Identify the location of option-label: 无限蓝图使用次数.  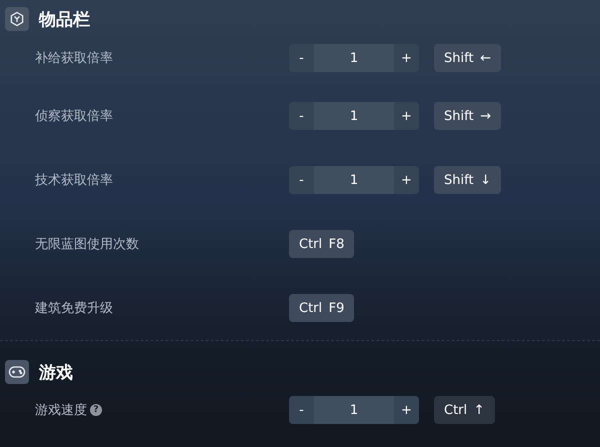
(87, 244).